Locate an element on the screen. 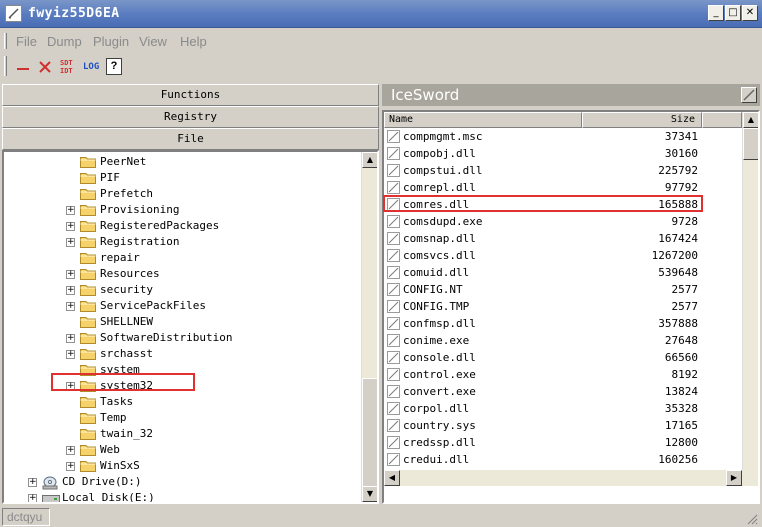  registry-button: Registry is located at coordinates (190, 117).